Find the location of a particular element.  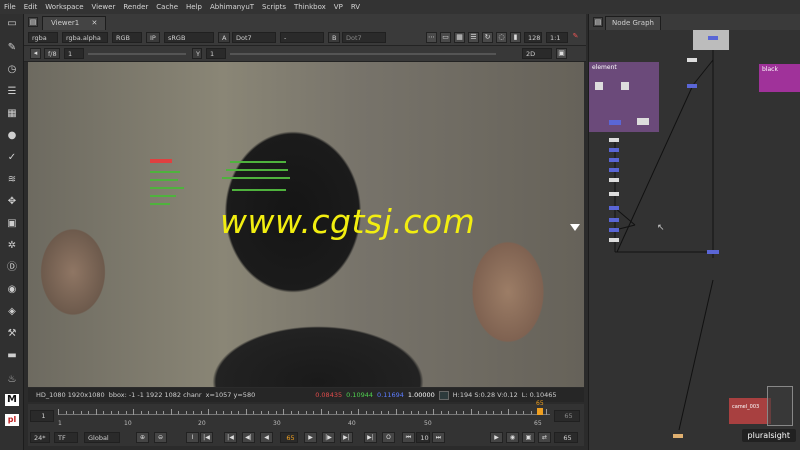

play-backward-icon: ◀ is located at coordinates (266, 437).